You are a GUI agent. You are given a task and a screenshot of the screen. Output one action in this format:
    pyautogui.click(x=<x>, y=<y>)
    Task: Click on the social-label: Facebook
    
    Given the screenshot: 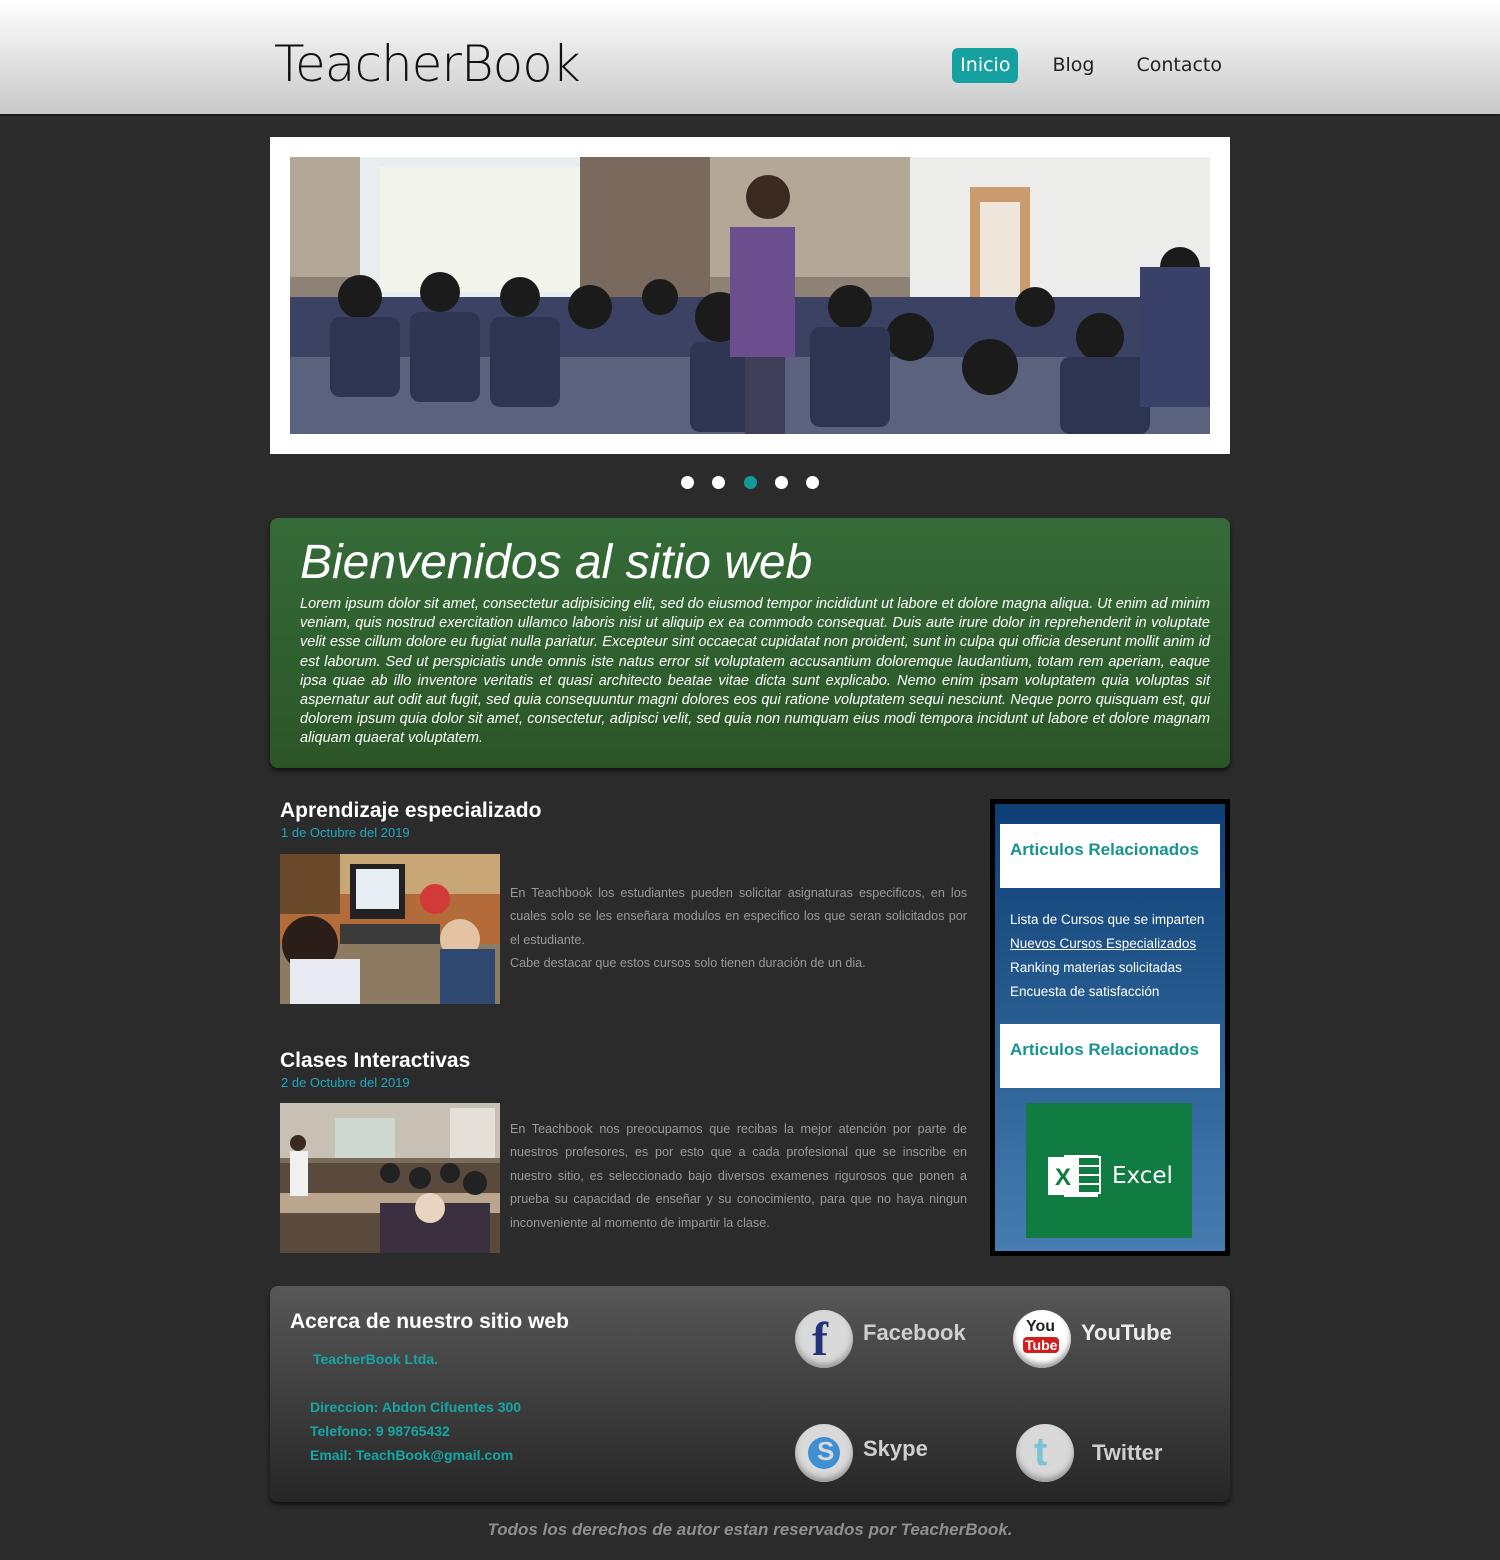 What is the action you would take?
    pyautogui.click(x=914, y=1332)
    